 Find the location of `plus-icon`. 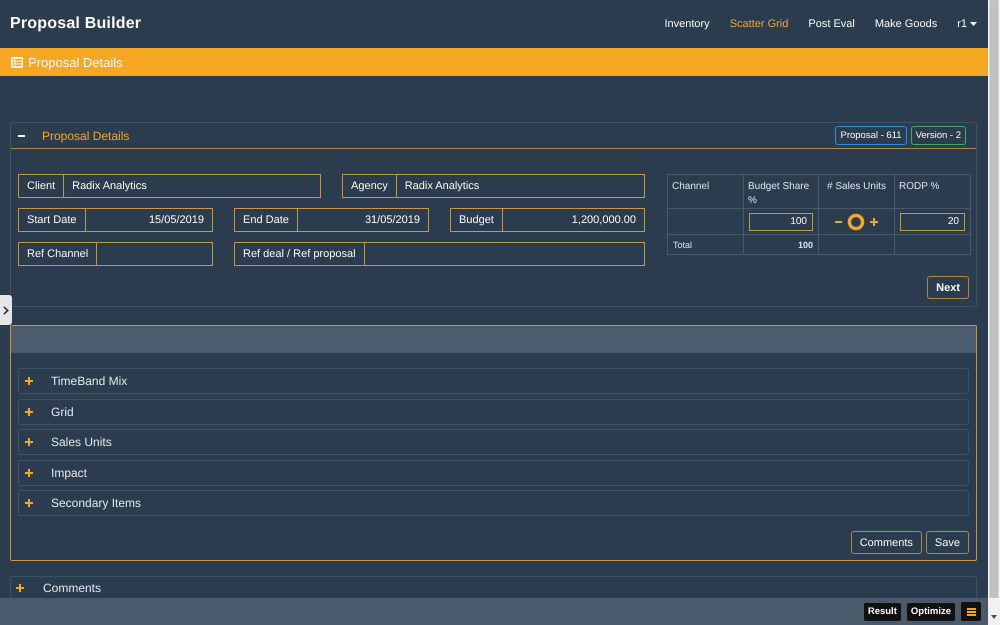

plus-icon is located at coordinates (874, 222).